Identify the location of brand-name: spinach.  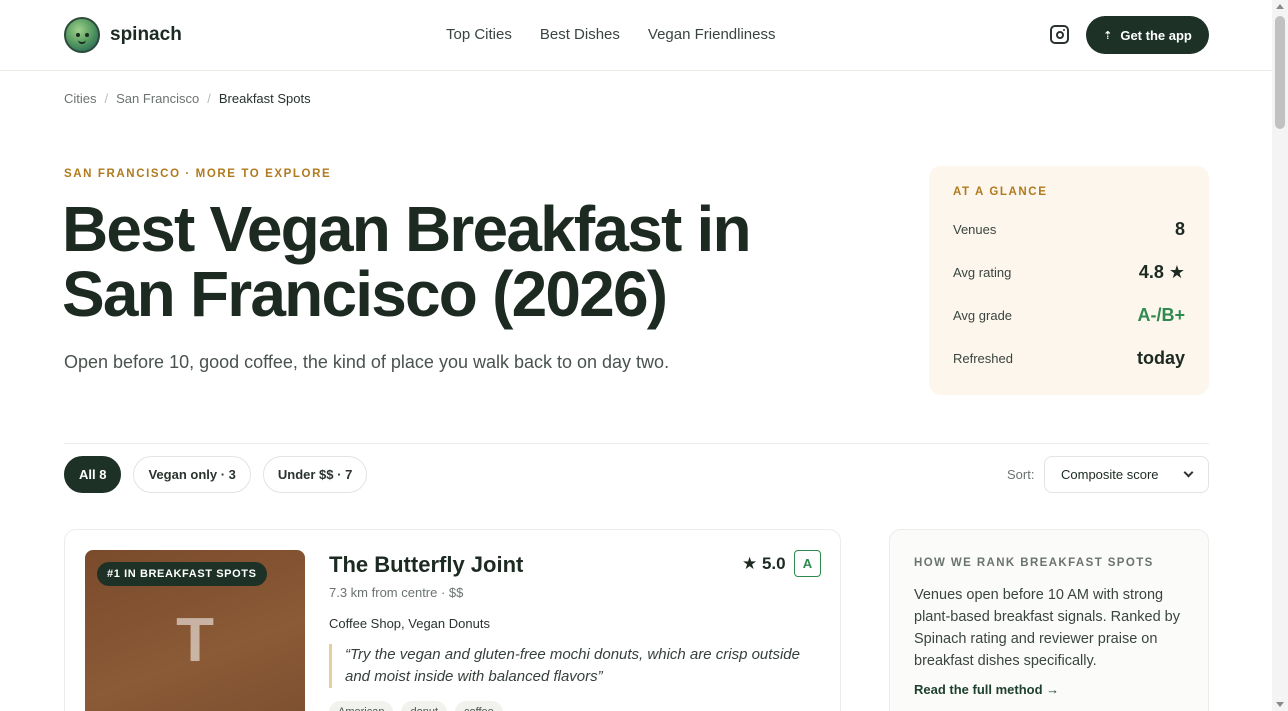
(146, 34).